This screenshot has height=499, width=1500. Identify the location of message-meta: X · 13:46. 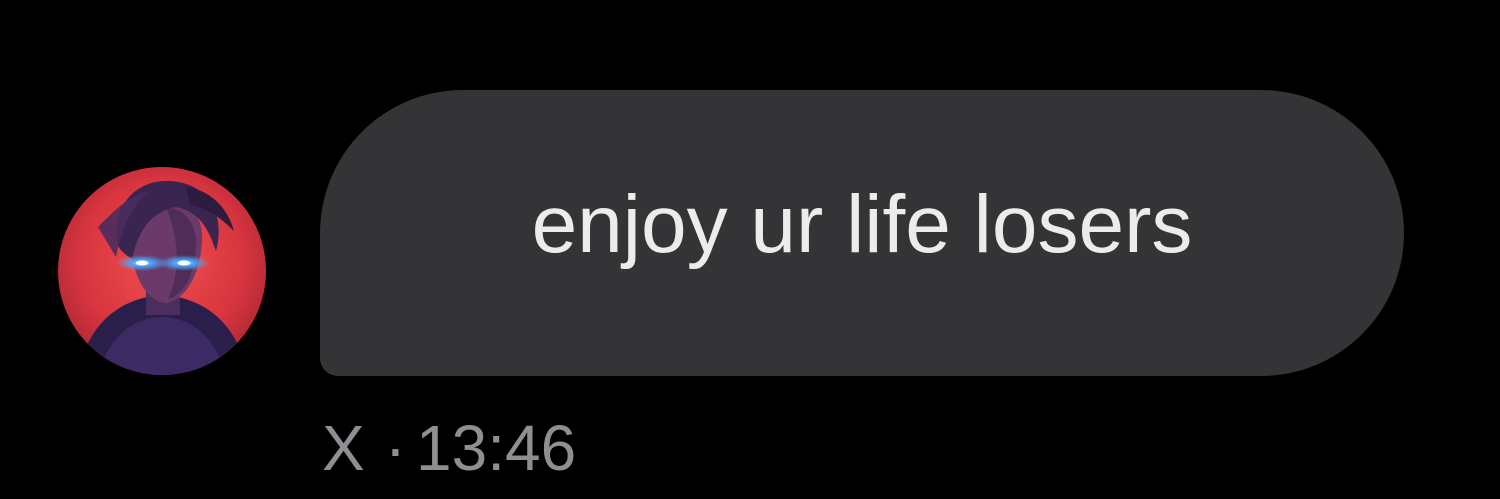
(449, 448).